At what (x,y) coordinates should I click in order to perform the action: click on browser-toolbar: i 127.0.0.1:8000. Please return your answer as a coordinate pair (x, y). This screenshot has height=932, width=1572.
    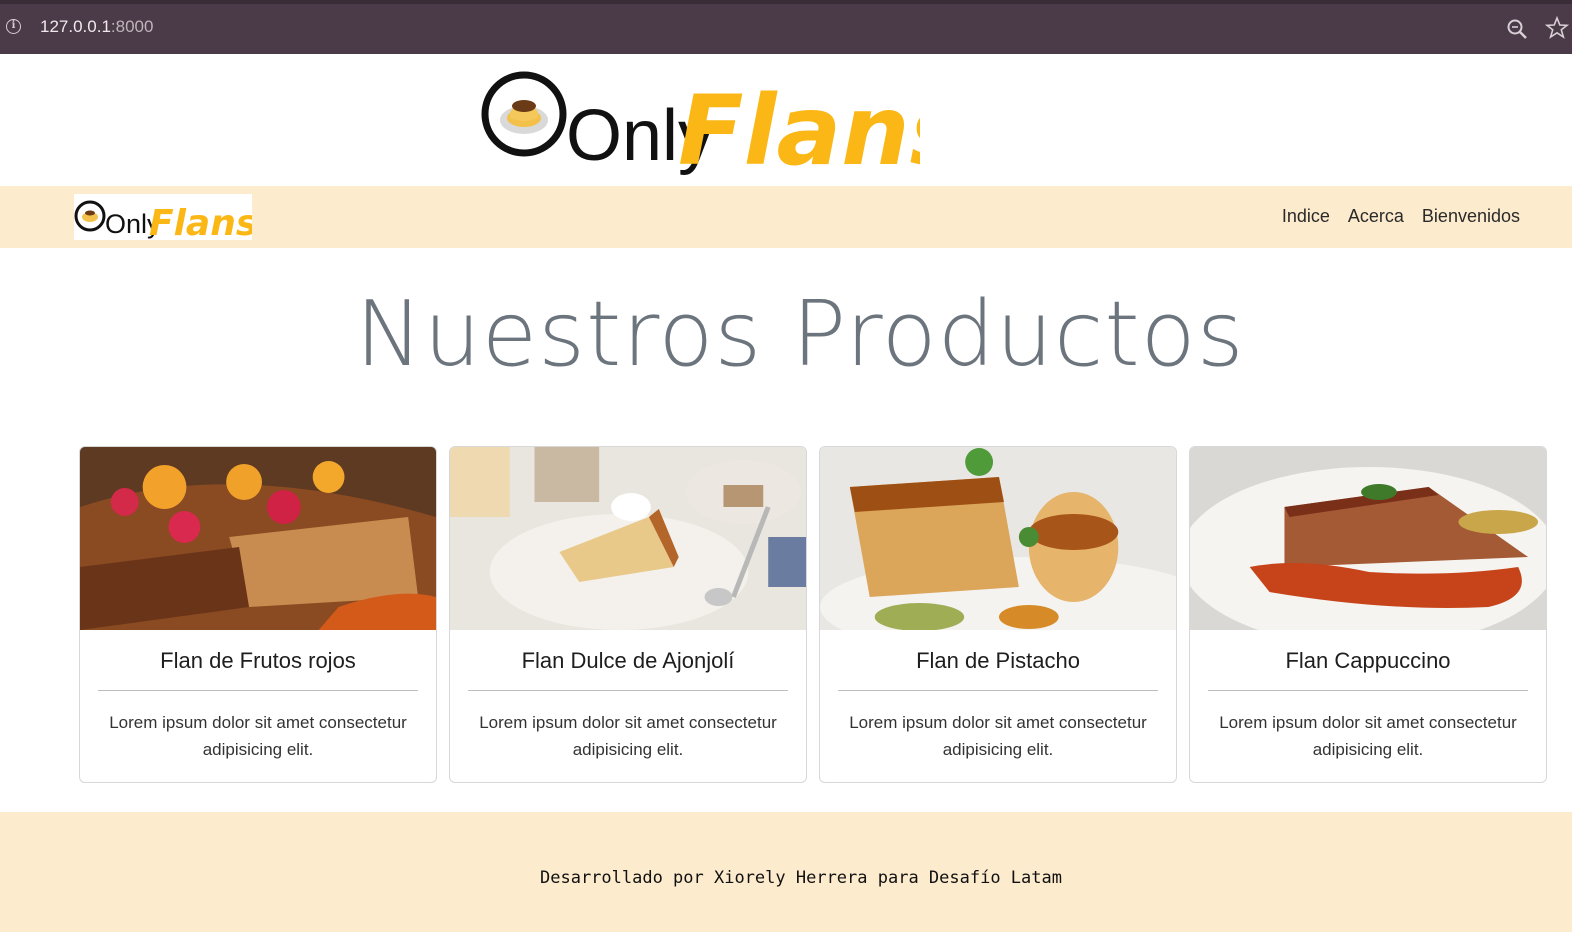
    Looking at the image, I should click on (786, 27).